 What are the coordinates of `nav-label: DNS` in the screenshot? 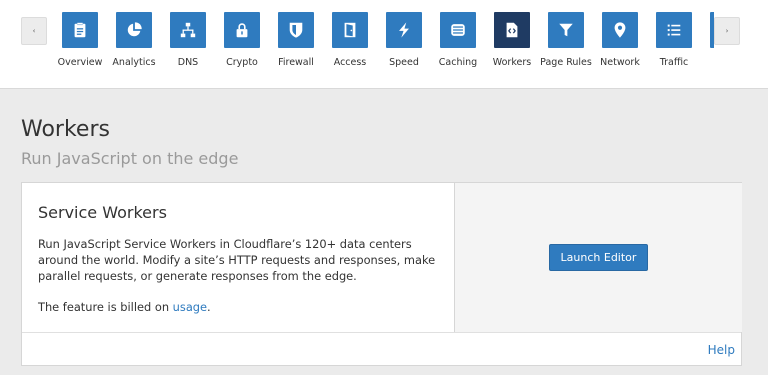 It's located at (188, 62).